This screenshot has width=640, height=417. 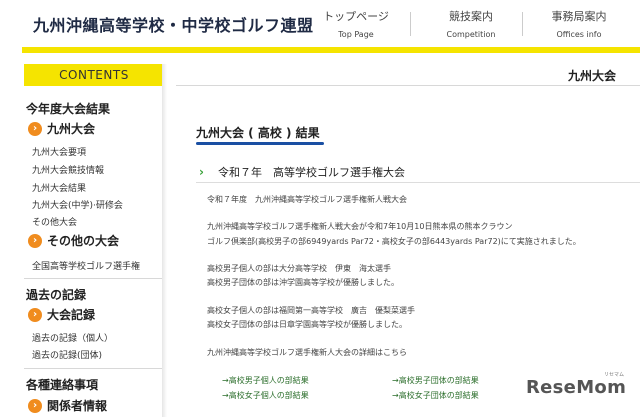 What do you see at coordinates (579, 16) in the screenshot?
I see `nav-offices-info-label: 事務局案内` at bounding box center [579, 16].